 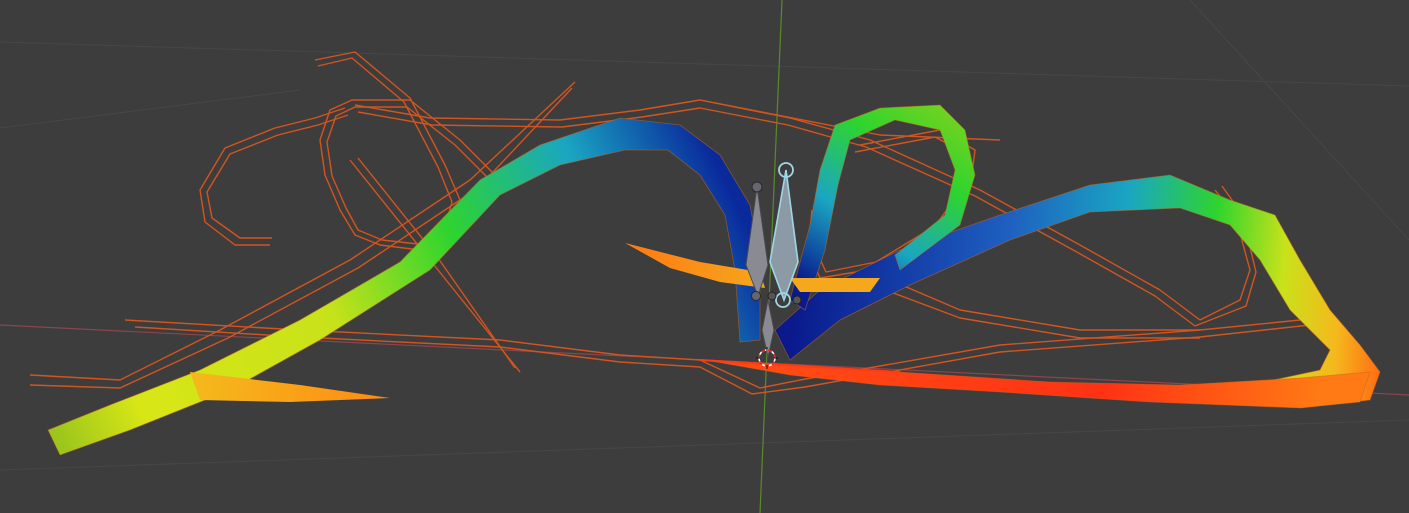 I want to click on bone-left-head, so click(x=757, y=187).